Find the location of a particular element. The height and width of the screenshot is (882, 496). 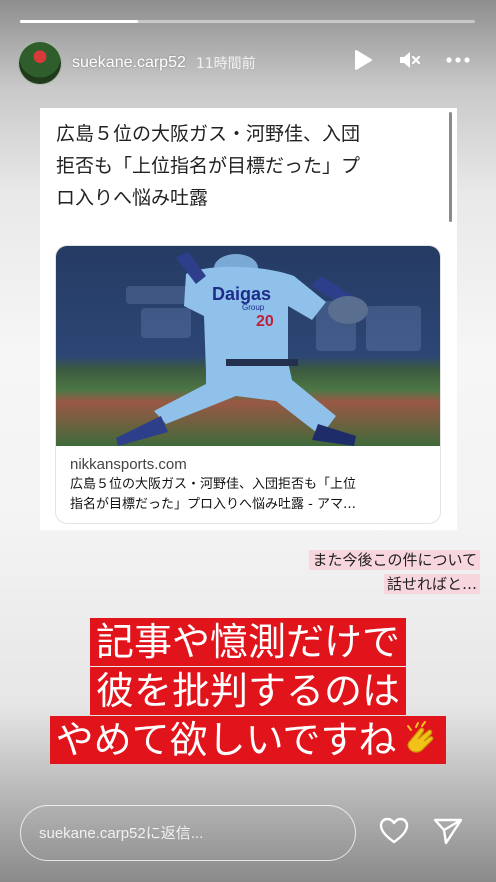

story-header: suekane.carp52 11時間前 is located at coordinates (248, 63).